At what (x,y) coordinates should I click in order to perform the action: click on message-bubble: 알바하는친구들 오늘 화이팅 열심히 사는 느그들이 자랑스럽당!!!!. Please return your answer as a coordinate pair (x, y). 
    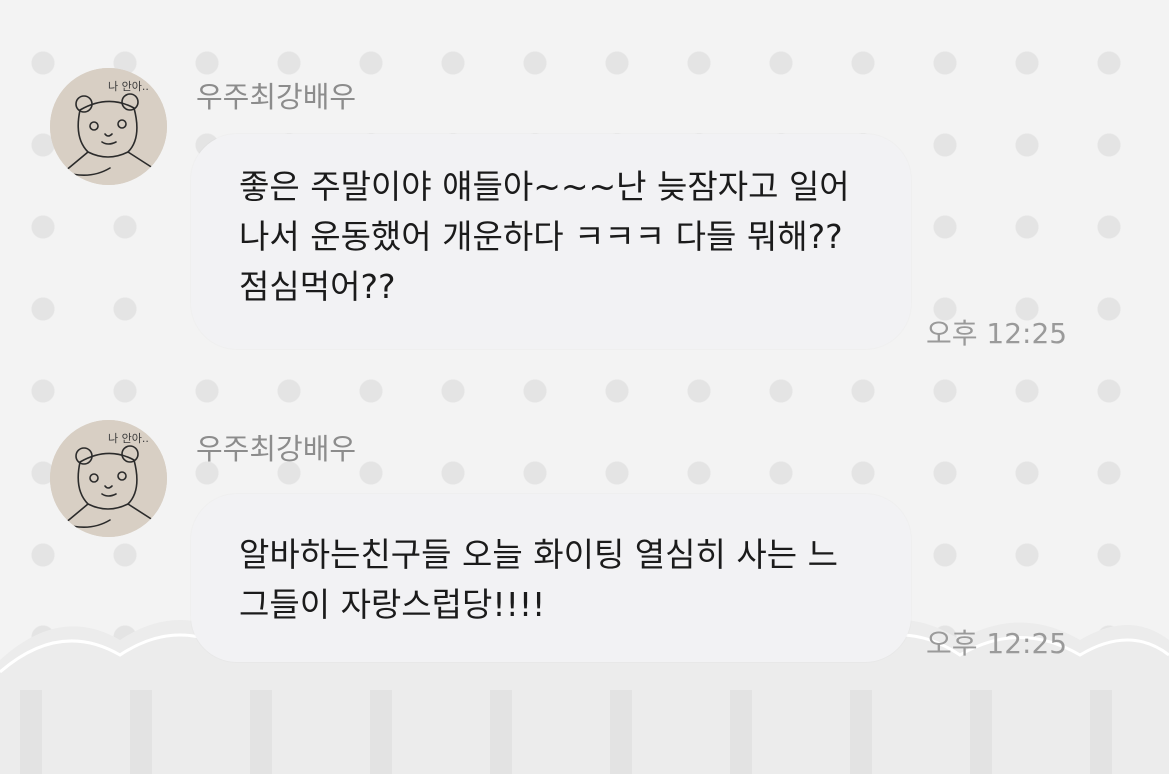
    Looking at the image, I should click on (551, 578).